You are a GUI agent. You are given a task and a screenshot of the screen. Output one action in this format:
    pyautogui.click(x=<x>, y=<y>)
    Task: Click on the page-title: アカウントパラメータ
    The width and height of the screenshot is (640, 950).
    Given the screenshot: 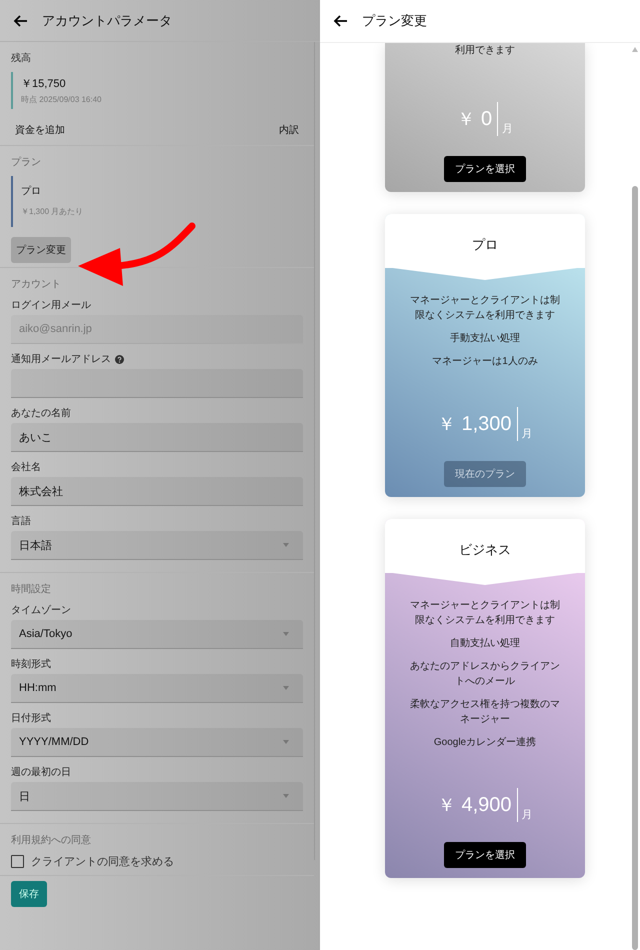 What is the action you would take?
    pyautogui.click(x=107, y=21)
    